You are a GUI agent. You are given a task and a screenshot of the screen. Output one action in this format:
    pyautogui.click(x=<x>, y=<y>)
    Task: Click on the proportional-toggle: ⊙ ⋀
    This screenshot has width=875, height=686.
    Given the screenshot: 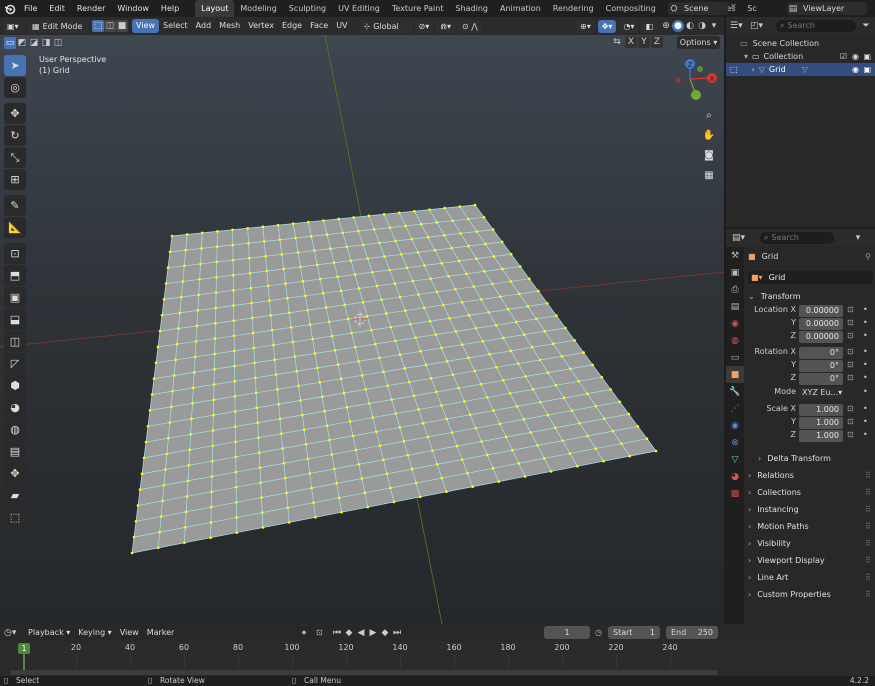 What is the action you would take?
    pyautogui.click(x=469, y=26)
    